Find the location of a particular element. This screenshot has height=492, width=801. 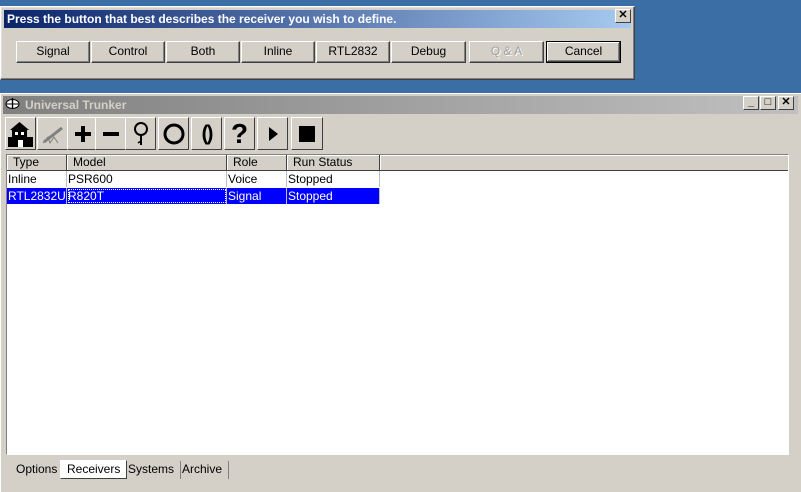

column-header-run-status: Run Status is located at coordinates (333, 163).